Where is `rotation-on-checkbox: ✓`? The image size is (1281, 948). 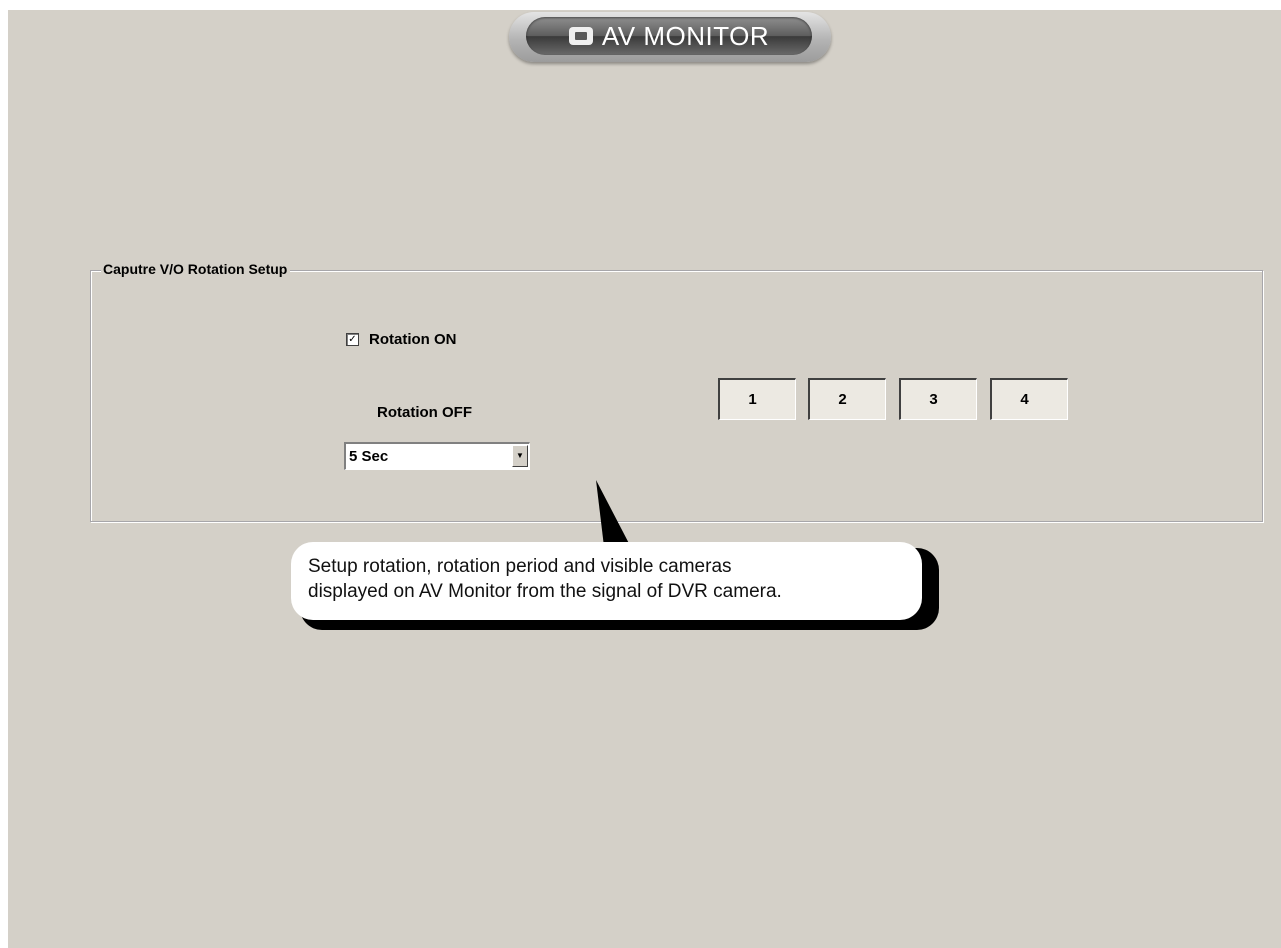 rotation-on-checkbox: ✓ is located at coordinates (352, 339).